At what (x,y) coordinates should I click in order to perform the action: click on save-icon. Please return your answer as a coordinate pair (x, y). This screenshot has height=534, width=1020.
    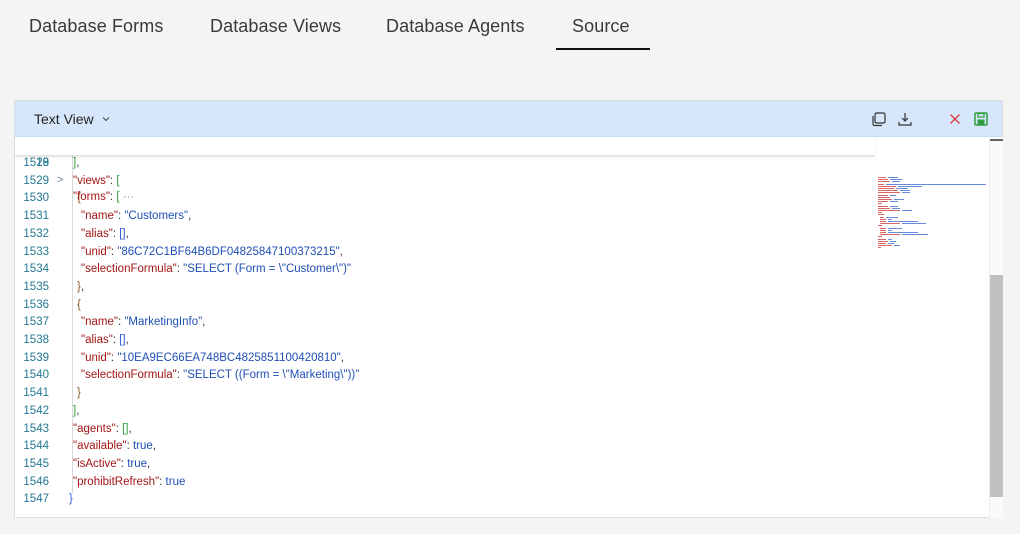
    Looking at the image, I should click on (981, 119).